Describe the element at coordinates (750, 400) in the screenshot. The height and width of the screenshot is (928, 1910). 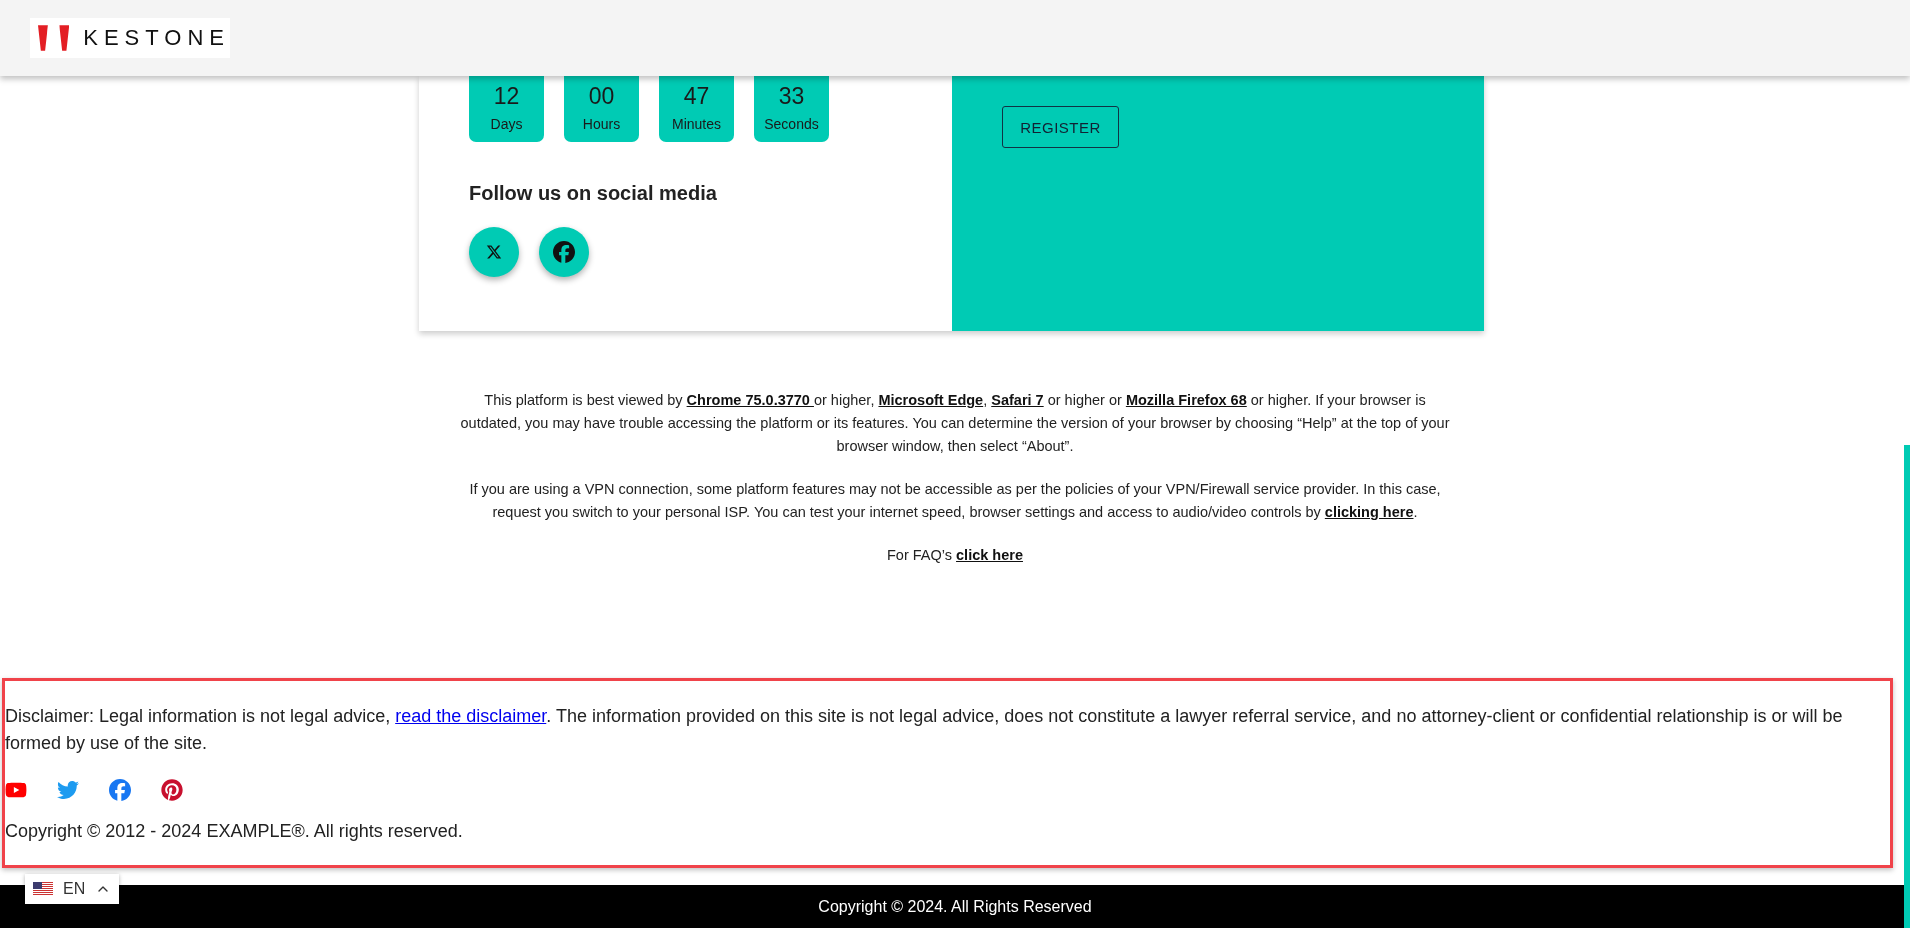
I see `info-link: Chrome 75.0.3770` at that location.